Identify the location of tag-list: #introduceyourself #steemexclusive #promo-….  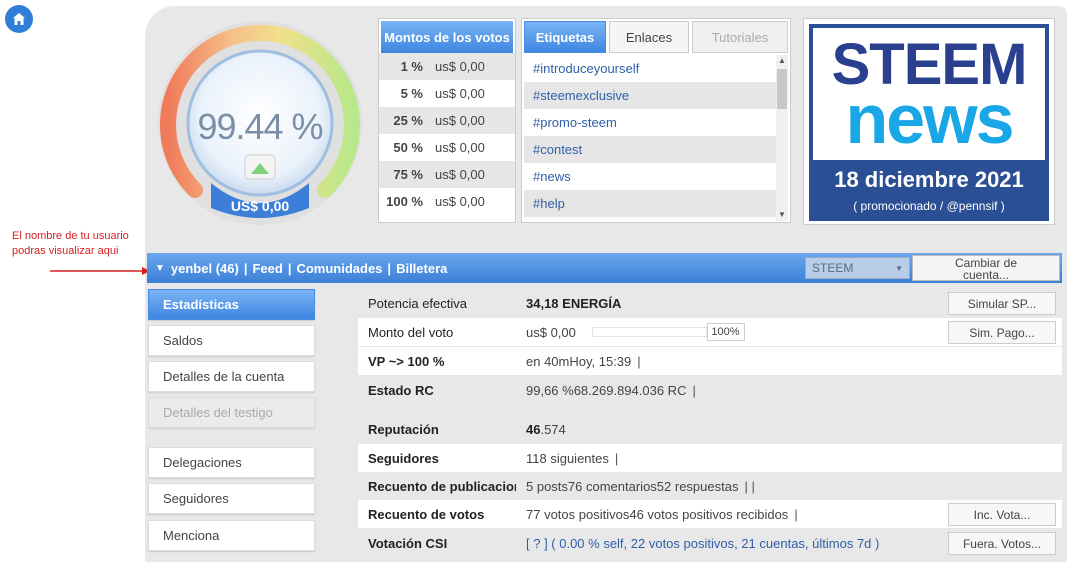
(650, 138).